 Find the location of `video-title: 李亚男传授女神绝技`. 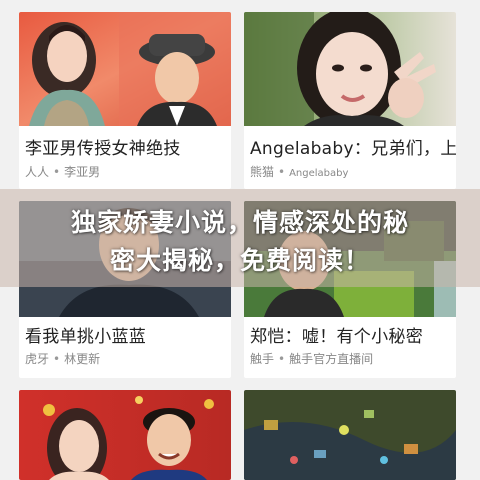

video-title: 李亚男传授女神绝技 is located at coordinates (103, 146).